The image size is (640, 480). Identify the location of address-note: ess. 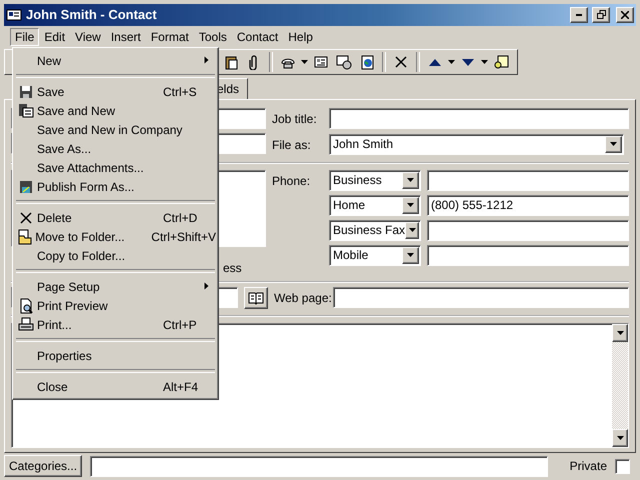
(232, 267).